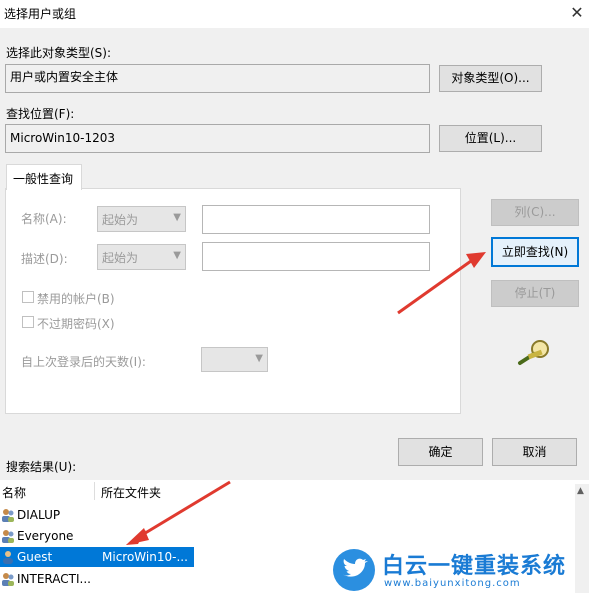 Image resolution: width=589 pixels, height=593 pixels. Describe the element at coordinates (476, 260) in the screenshot. I see `arrow-head-icon` at that location.